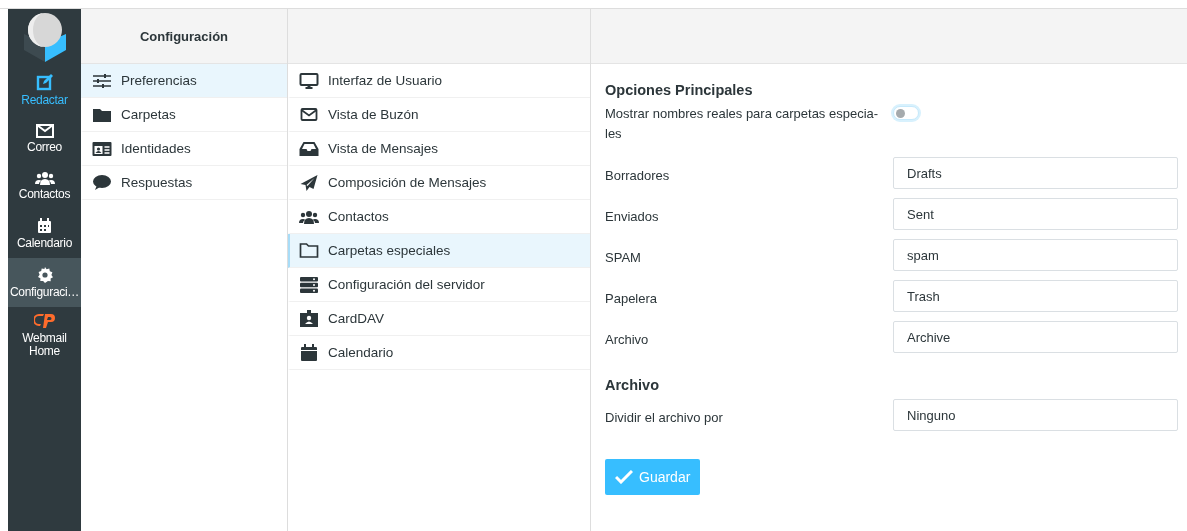 The height and width of the screenshot is (531, 1187). What do you see at coordinates (102, 148) in the screenshot?
I see `id-card-icon` at bounding box center [102, 148].